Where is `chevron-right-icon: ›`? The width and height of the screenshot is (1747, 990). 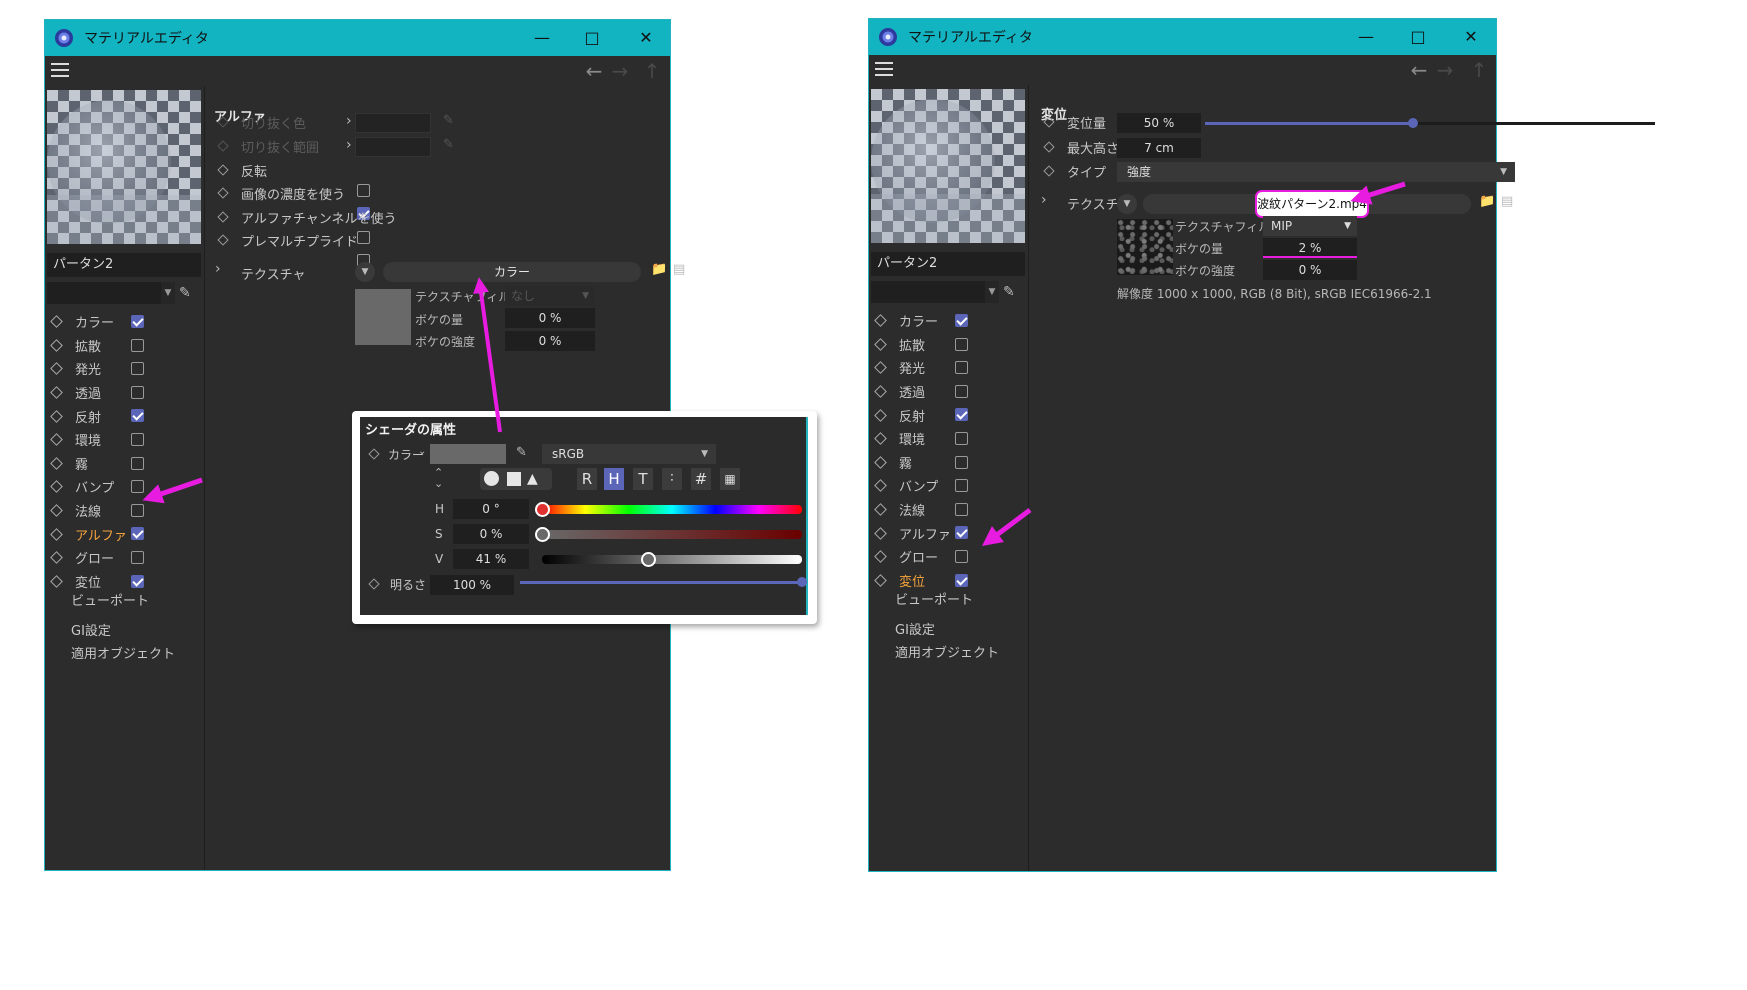
chevron-right-icon: › is located at coordinates (349, 121).